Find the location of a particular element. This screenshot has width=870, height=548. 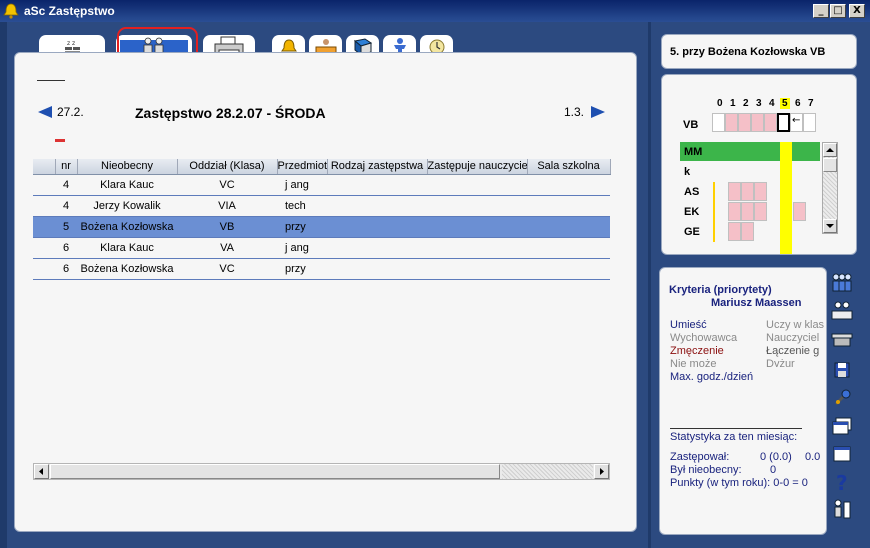

desk-table-icon is located at coordinates (842, 340).